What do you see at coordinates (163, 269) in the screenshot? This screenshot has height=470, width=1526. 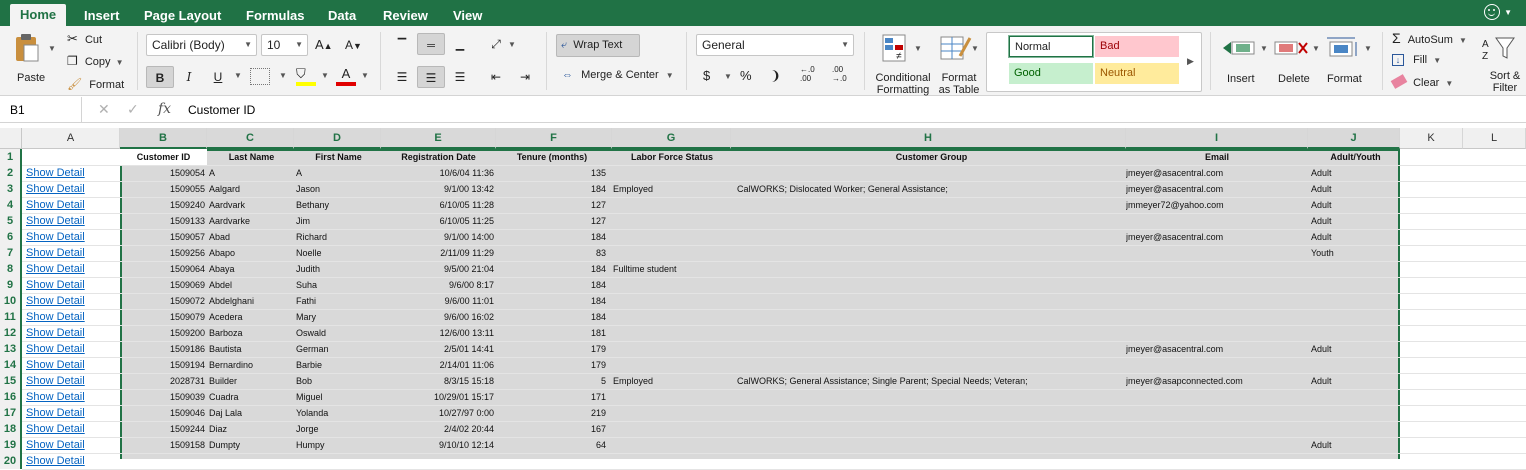 I see `table-cell: 1509064` at bounding box center [163, 269].